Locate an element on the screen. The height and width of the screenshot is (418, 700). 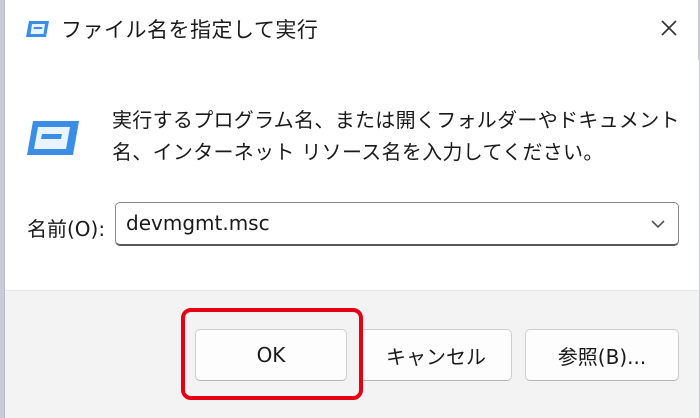
dropdown-button is located at coordinates (658, 223).